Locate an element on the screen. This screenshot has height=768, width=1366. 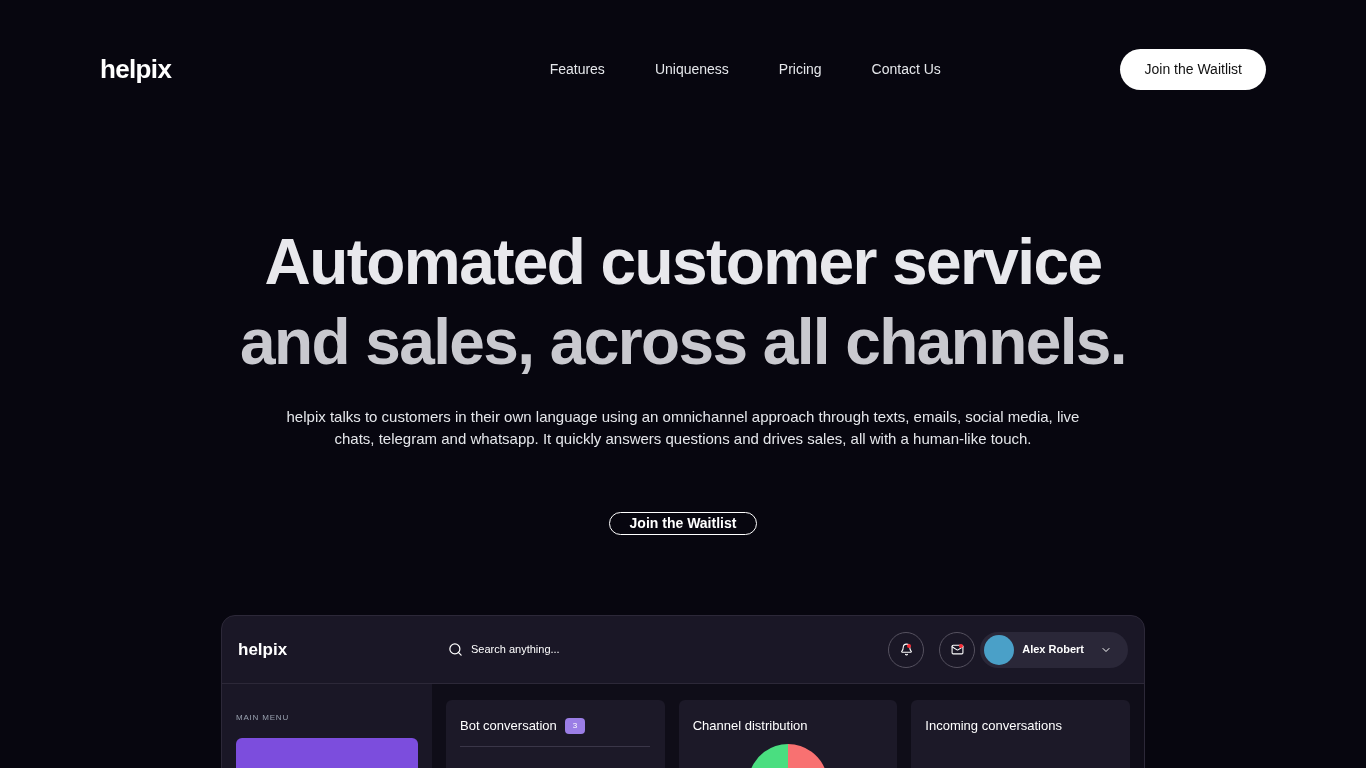
bell-icon is located at coordinates (906, 649).